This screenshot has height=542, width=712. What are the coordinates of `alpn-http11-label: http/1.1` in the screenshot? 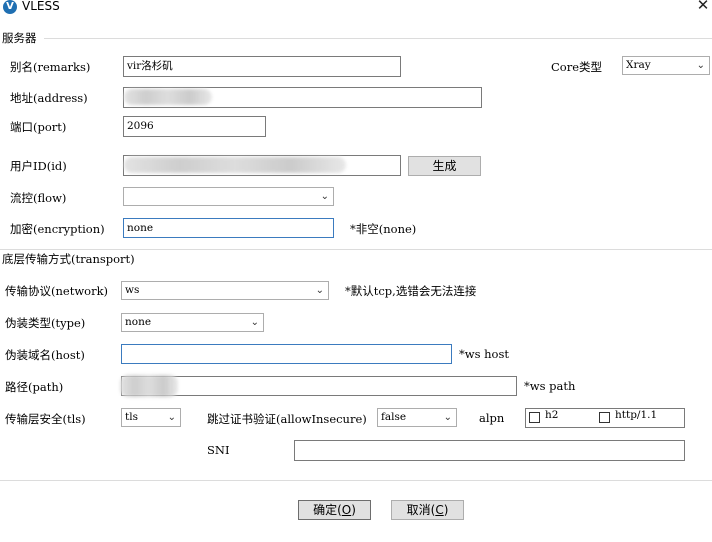 It's located at (636, 415).